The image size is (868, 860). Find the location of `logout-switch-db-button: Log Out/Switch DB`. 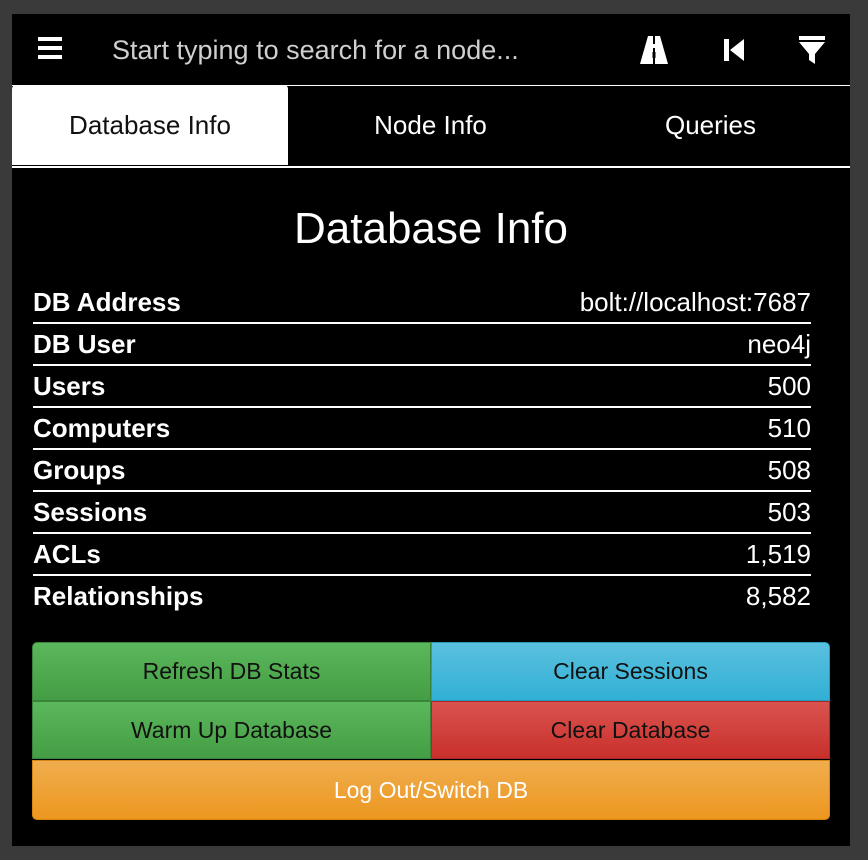

logout-switch-db-button: Log Out/Switch DB is located at coordinates (431, 790).